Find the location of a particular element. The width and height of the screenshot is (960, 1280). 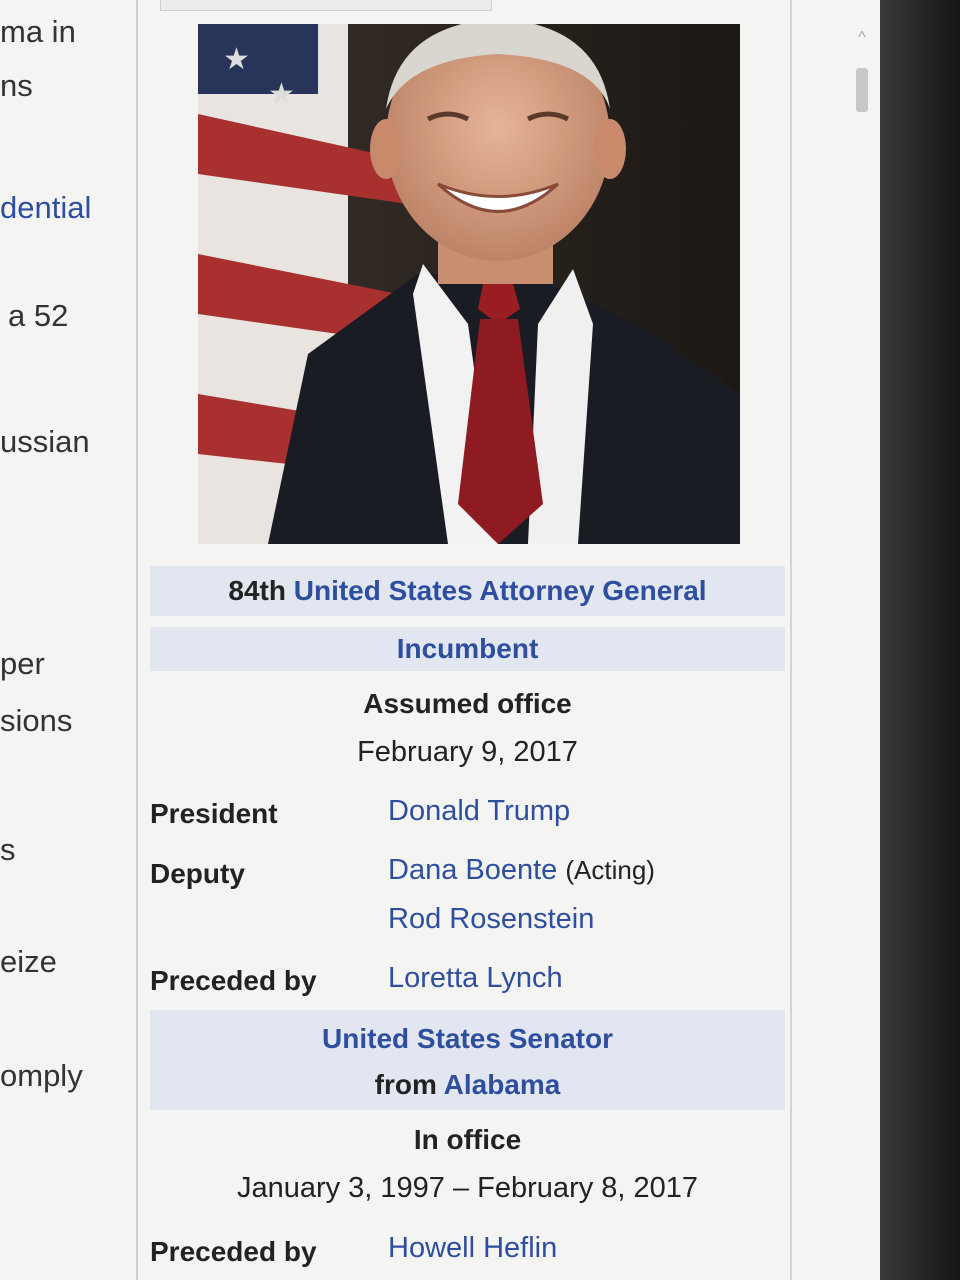

column-divider is located at coordinates (137, 640).